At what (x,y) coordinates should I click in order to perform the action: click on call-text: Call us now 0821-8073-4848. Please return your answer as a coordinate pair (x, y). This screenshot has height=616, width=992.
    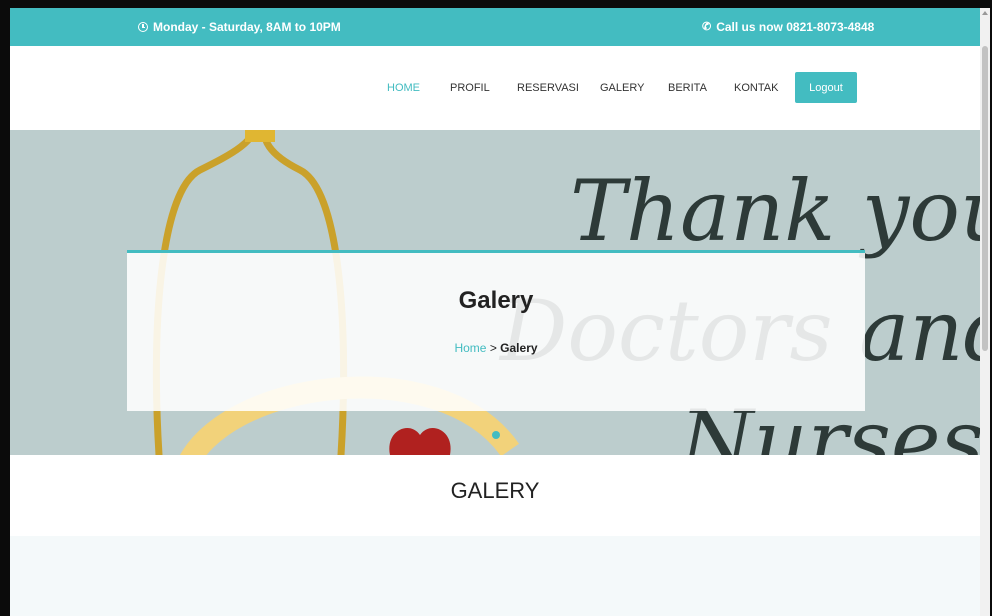
    Looking at the image, I should click on (795, 27).